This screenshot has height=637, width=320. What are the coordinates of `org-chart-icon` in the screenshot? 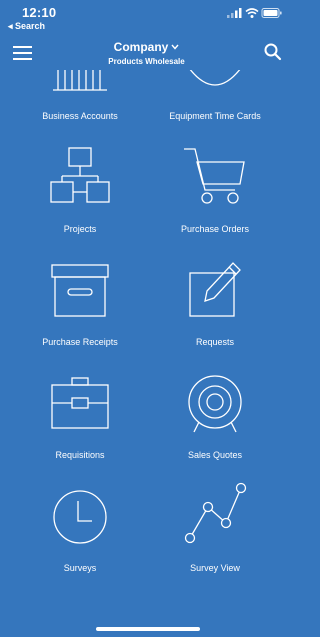 It's located at (80, 175).